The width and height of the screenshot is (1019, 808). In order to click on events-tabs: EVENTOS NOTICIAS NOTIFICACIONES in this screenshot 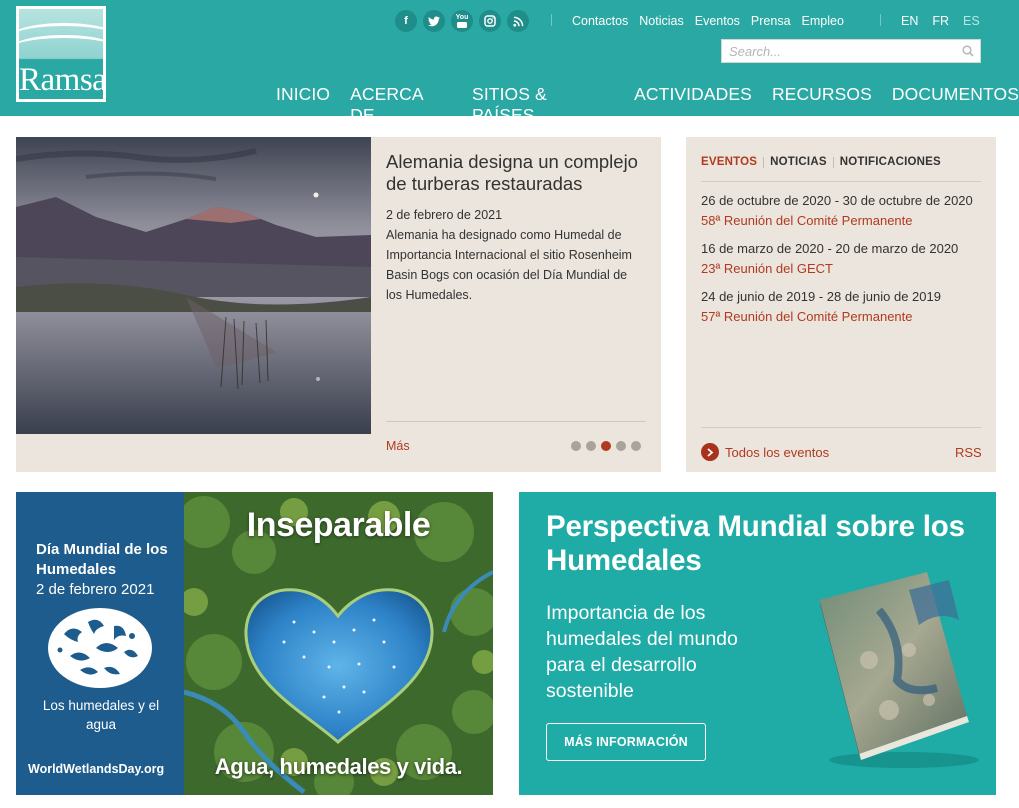, I will do `click(821, 162)`.